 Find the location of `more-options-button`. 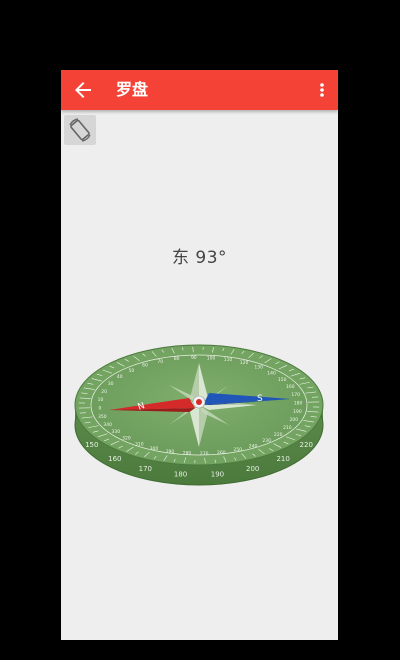

more-options-button is located at coordinates (322, 90).